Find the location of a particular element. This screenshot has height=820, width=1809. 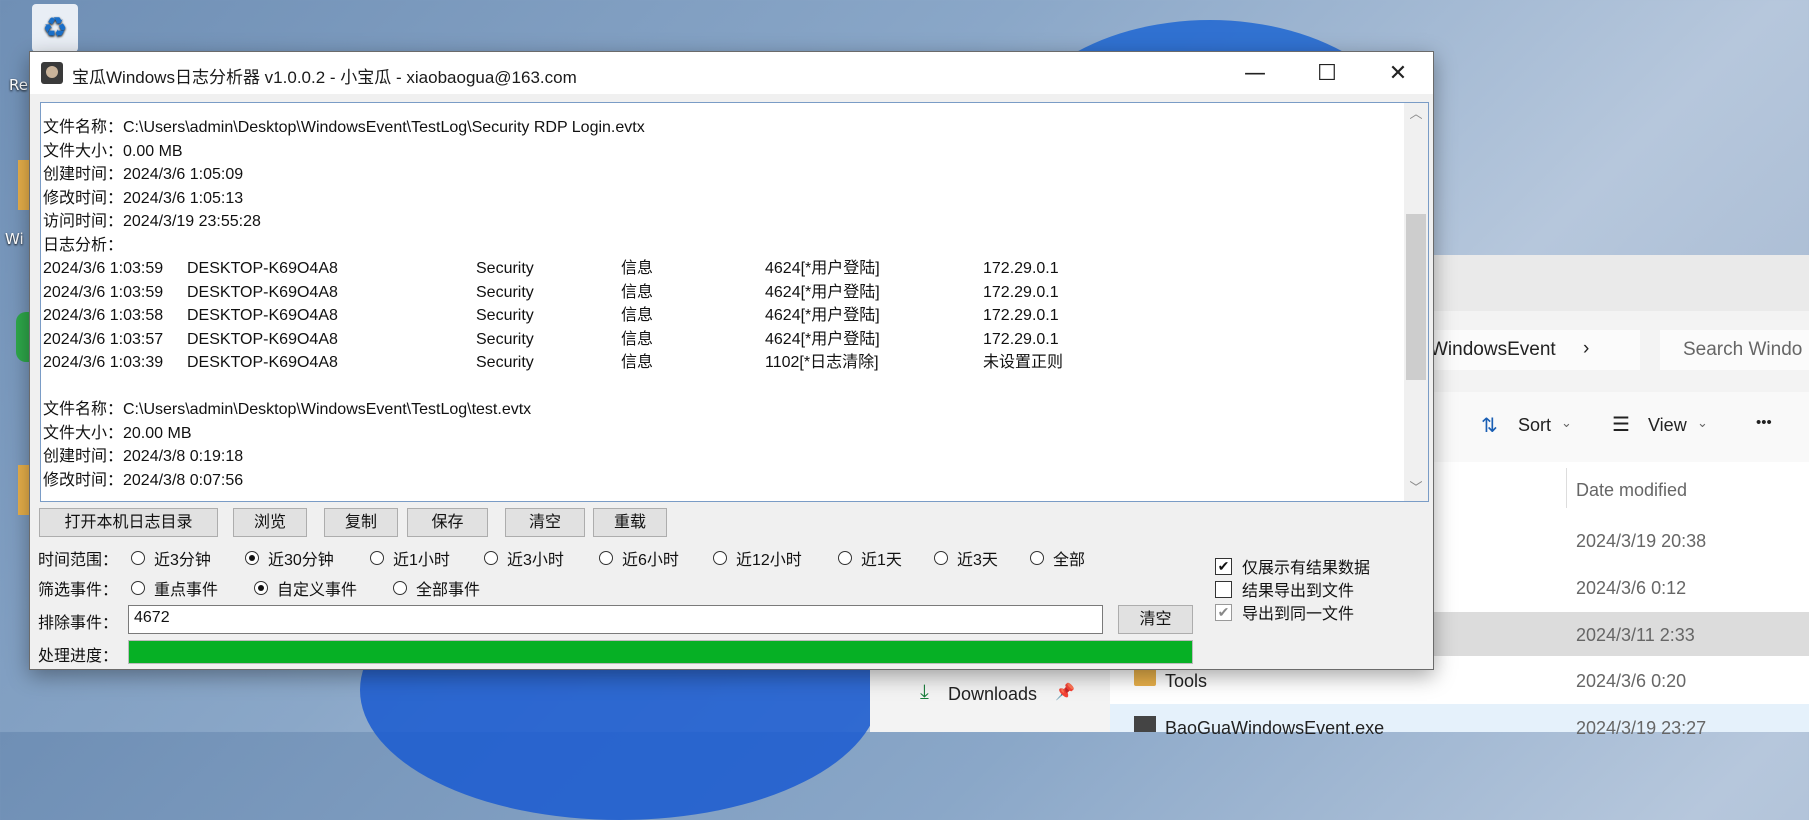

browse-button: 浏览 is located at coordinates (270, 522).